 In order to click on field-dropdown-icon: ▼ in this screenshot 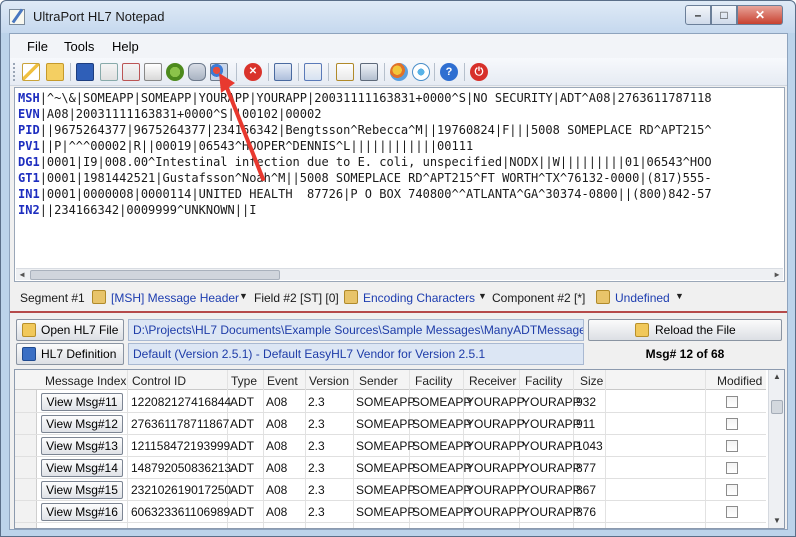, I will do `click(482, 296)`.